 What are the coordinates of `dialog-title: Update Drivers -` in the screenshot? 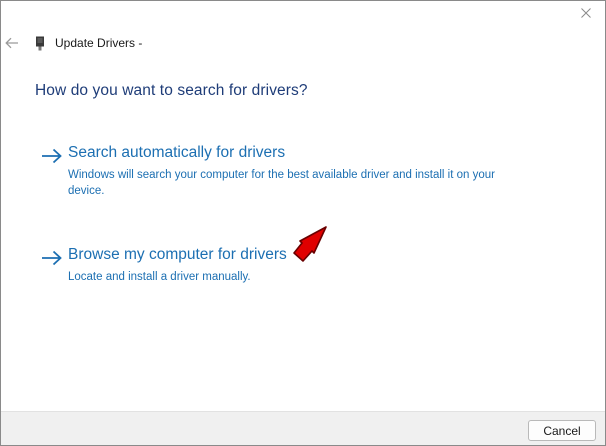 It's located at (99, 43).